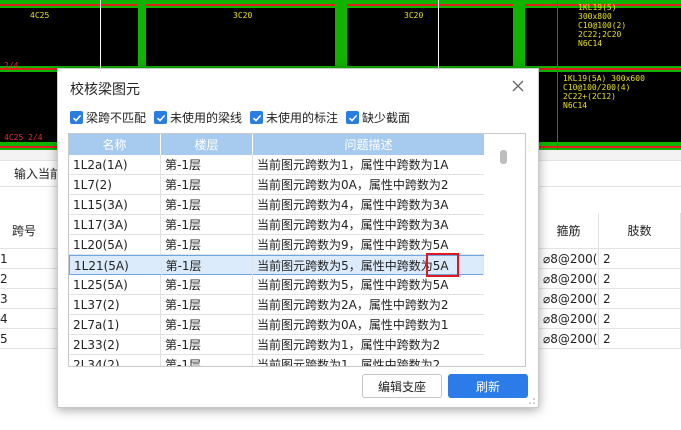 This screenshot has height=430, width=681. I want to click on column-header-description: 问题描述, so click(369, 144).